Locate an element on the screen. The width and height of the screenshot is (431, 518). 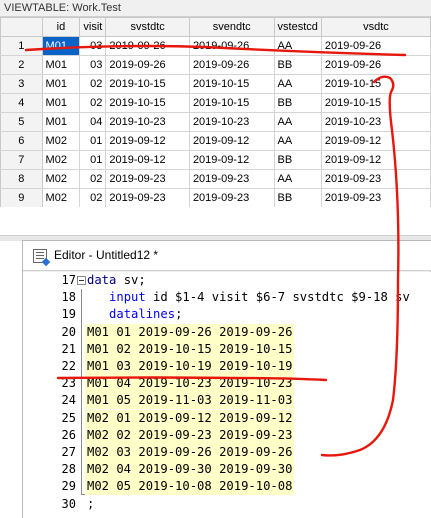
row-number: 6 is located at coordinates (21, 141).